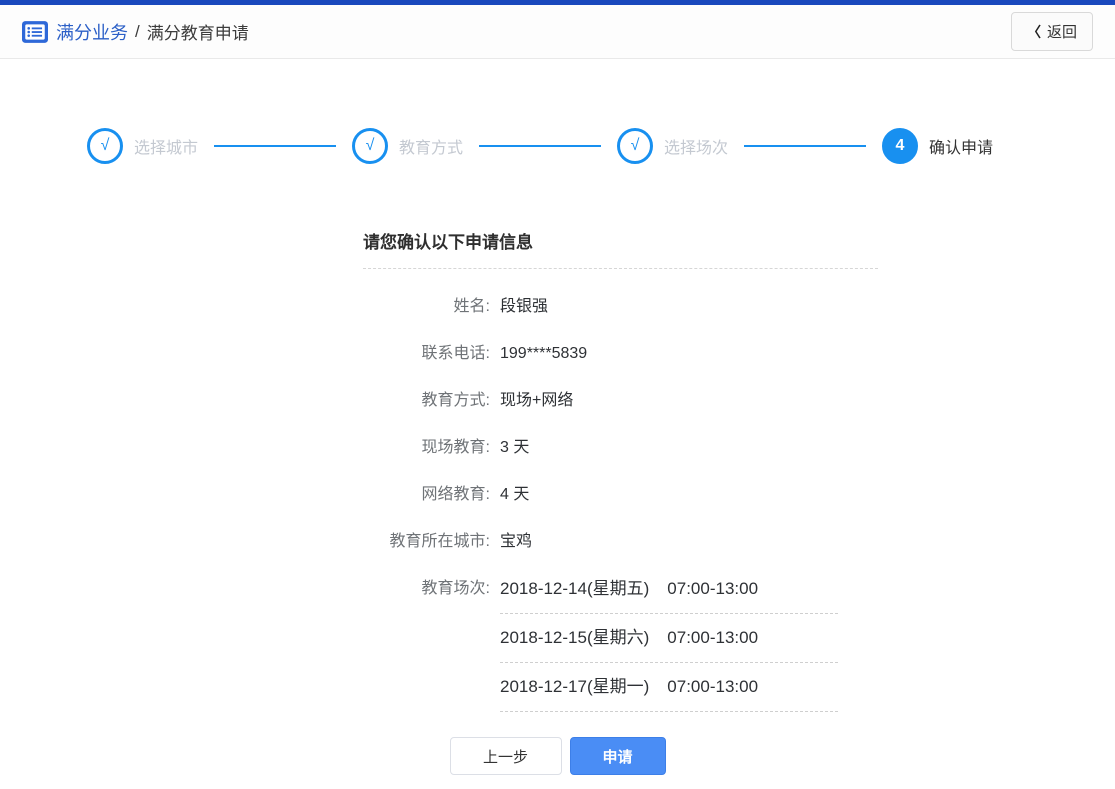 Image resolution: width=1115 pixels, height=789 pixels. Describe the element at coordinates (557, 32) in the screenshot. I see `header: 满分业务 / 满分教育申请 〈 返回` at that location.